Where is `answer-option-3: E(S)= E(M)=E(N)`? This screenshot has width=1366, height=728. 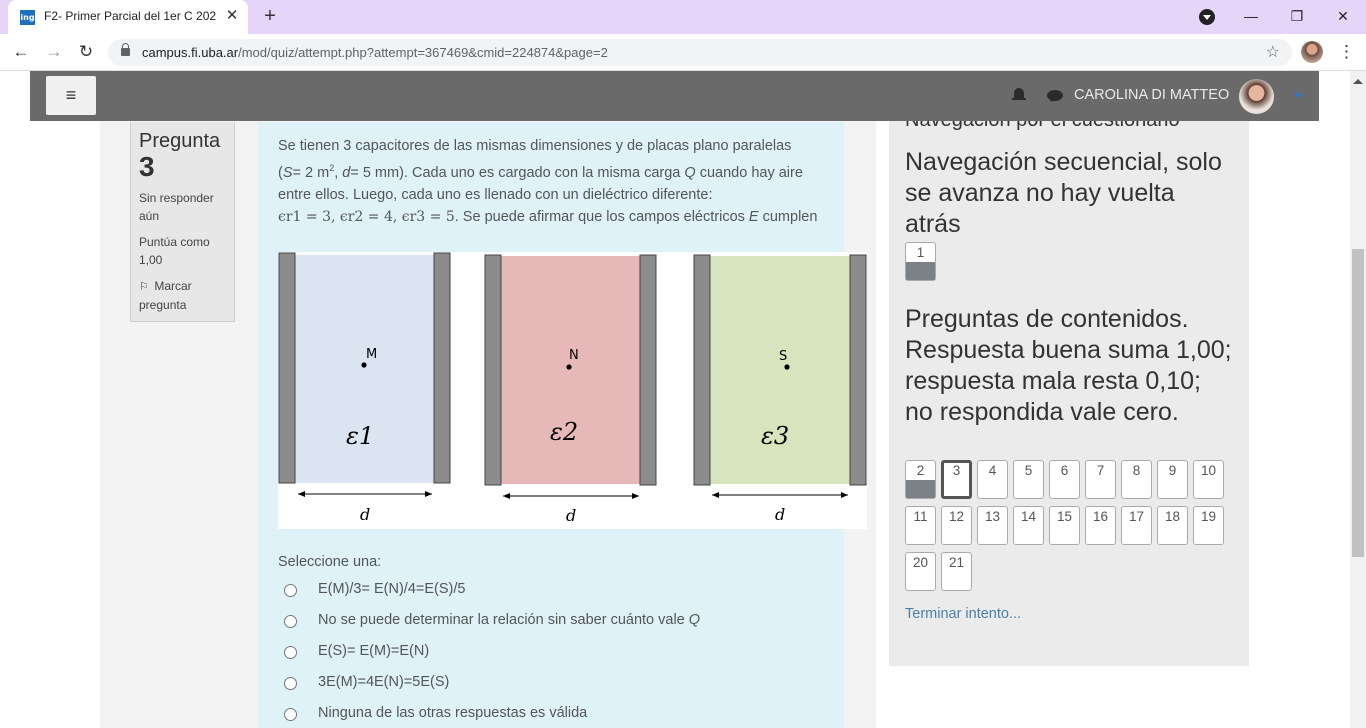
answer-option-3: E(S)= E(M)=E(N) is located at coordinates (554, 654).